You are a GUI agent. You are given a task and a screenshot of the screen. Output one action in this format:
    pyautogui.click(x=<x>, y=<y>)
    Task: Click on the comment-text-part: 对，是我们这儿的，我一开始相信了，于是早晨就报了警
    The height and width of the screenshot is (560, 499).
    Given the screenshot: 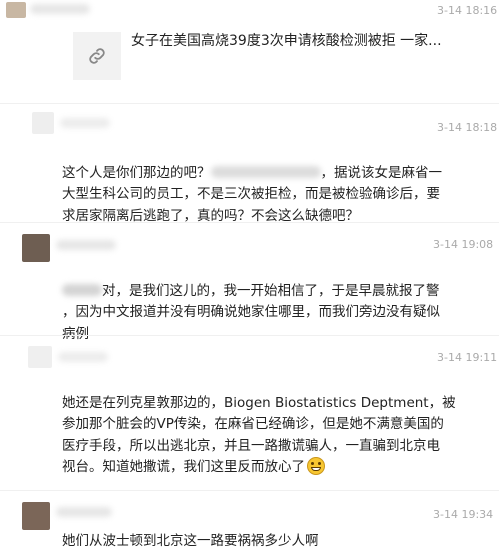 What is the action you would take?
    pyautogui.click(x=271, y=290)
    